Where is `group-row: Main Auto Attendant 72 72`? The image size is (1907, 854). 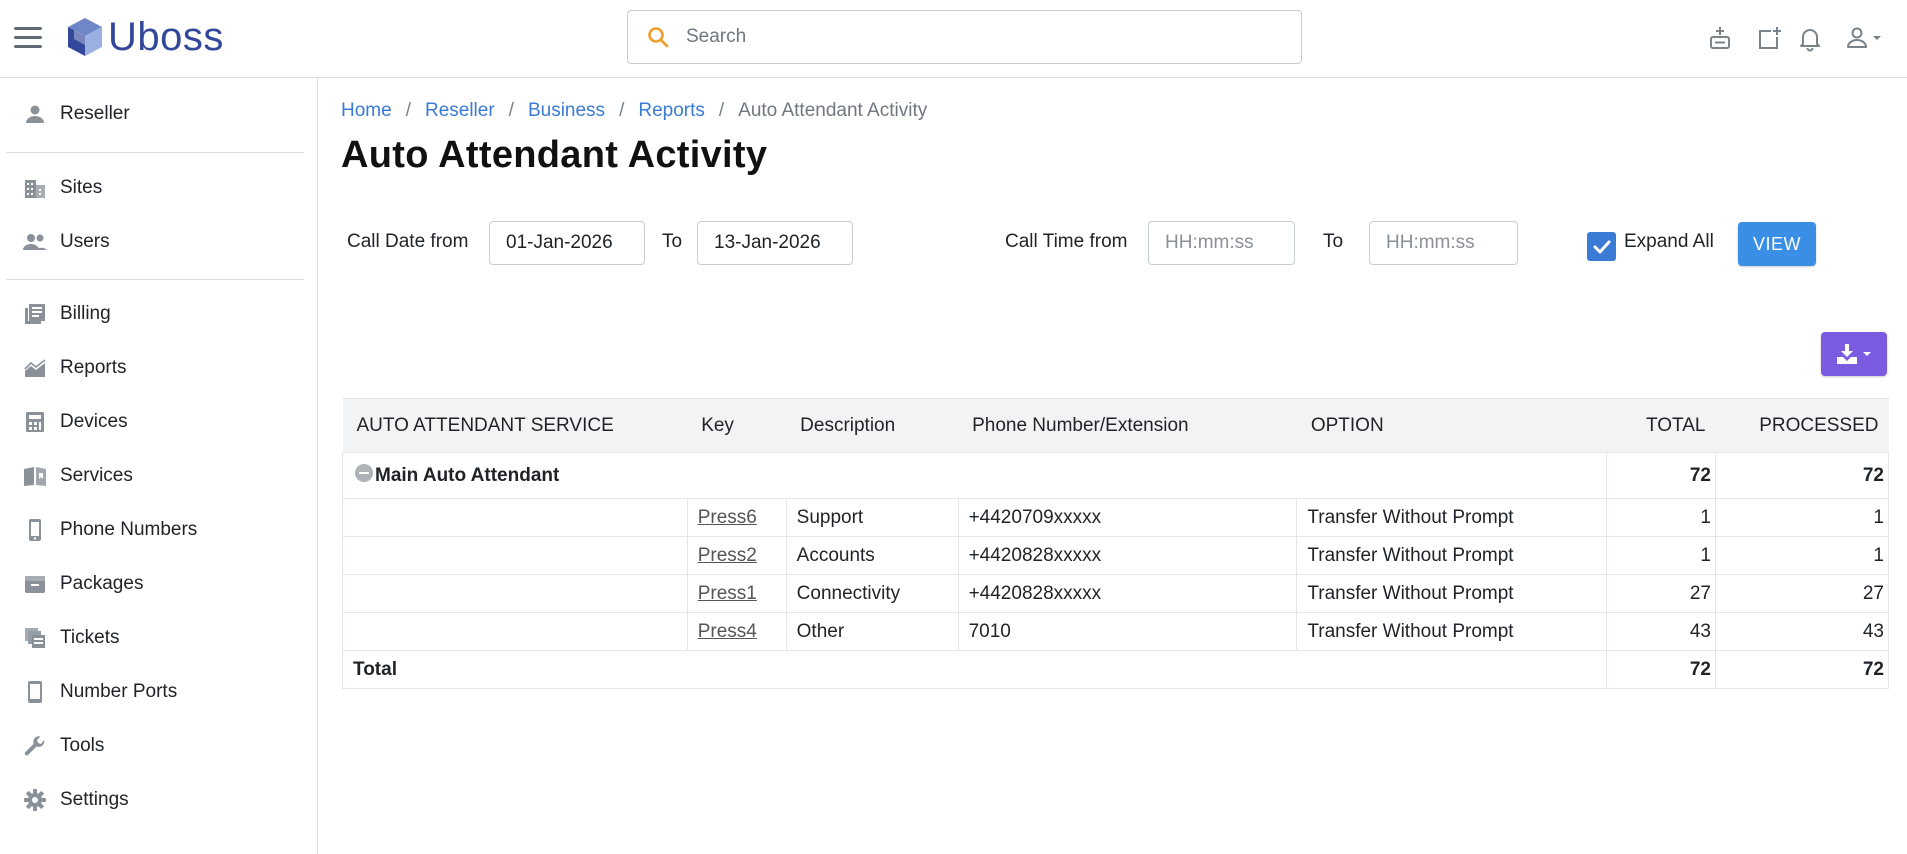
group-row: Main Auto Attendant 72 72 is located at coordinates (1116, 475).